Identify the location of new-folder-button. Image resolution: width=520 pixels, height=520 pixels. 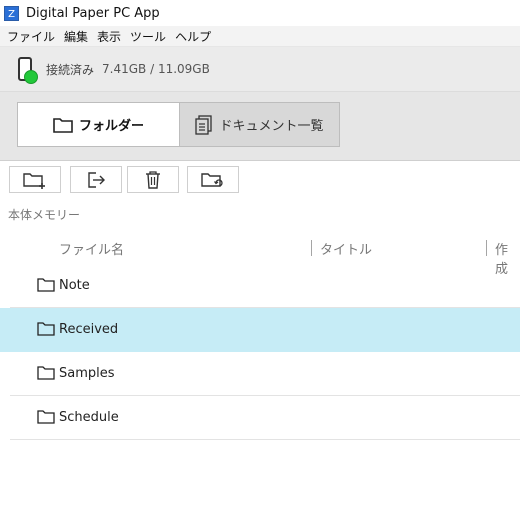
(35, 179).